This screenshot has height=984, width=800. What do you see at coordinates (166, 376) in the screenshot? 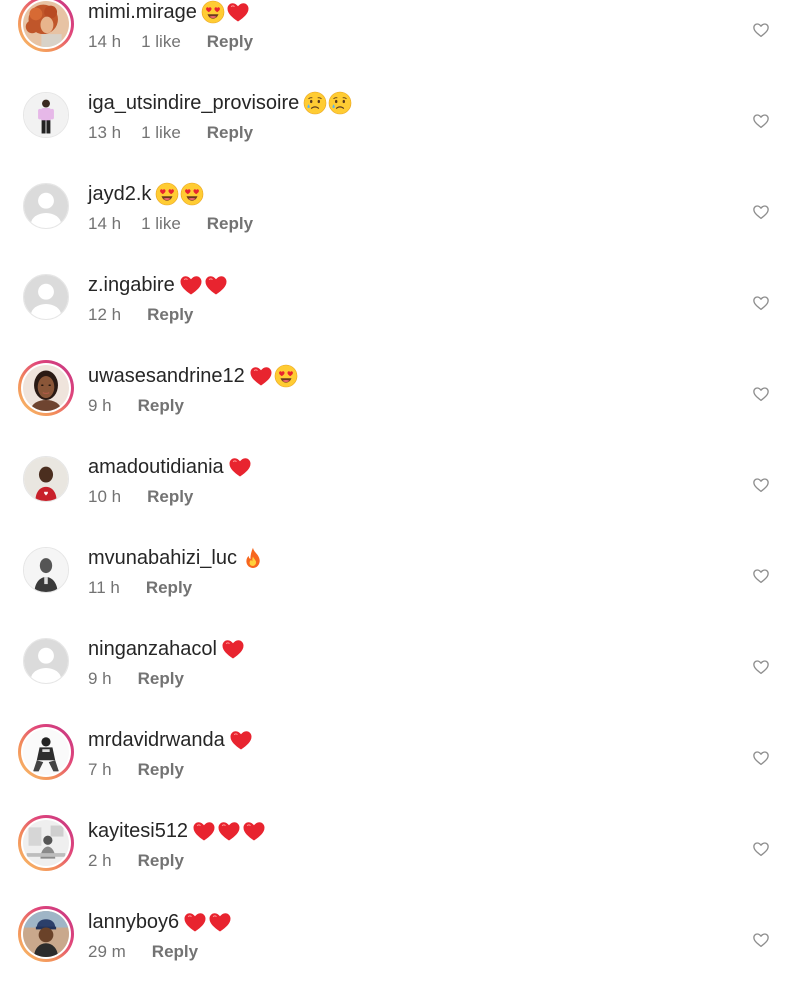
I see `comment-username: uwasesandrine12` at bounding box center [166, 376].